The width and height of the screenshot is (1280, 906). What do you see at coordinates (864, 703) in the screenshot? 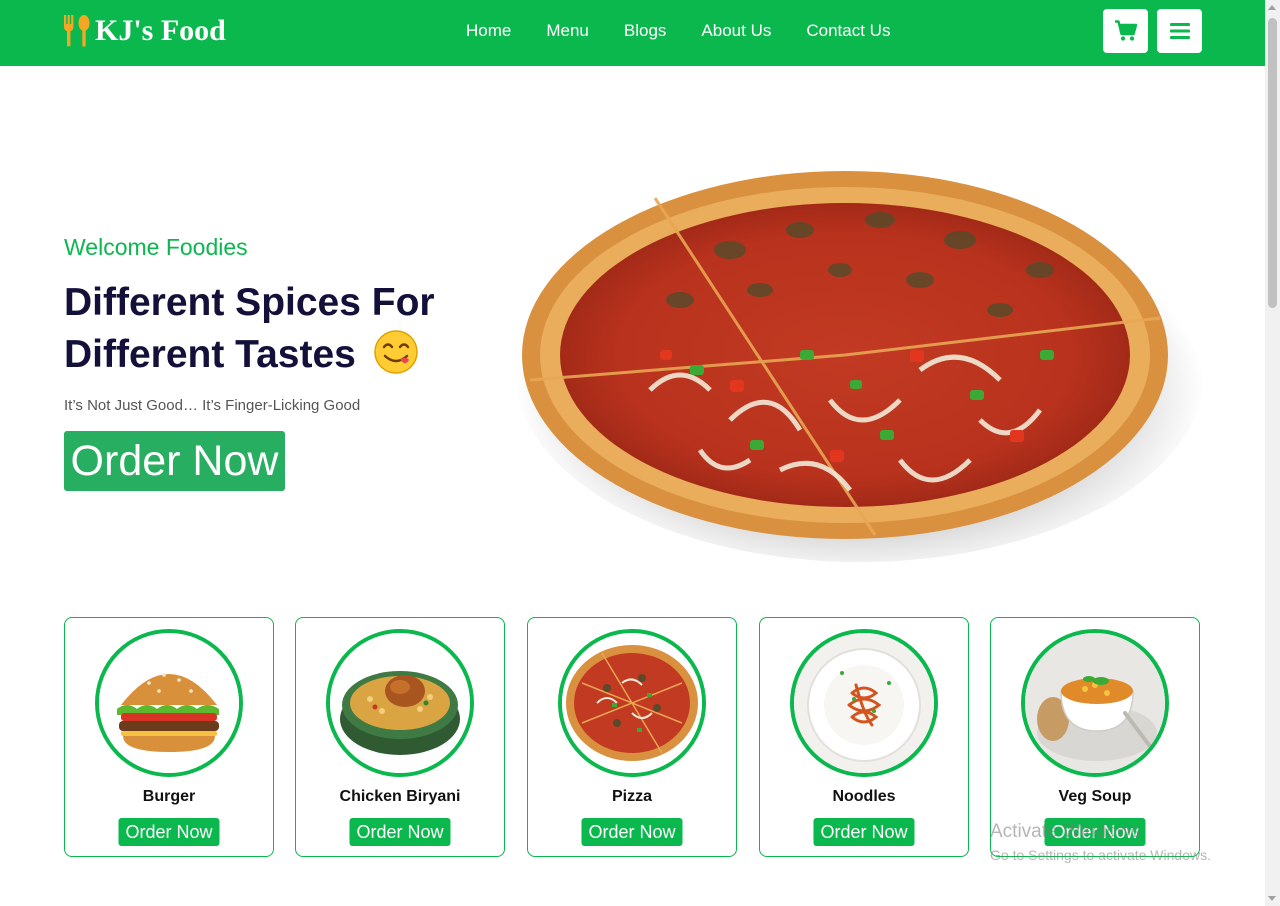
I see `noodles-image` at bounding box center [864, 703].